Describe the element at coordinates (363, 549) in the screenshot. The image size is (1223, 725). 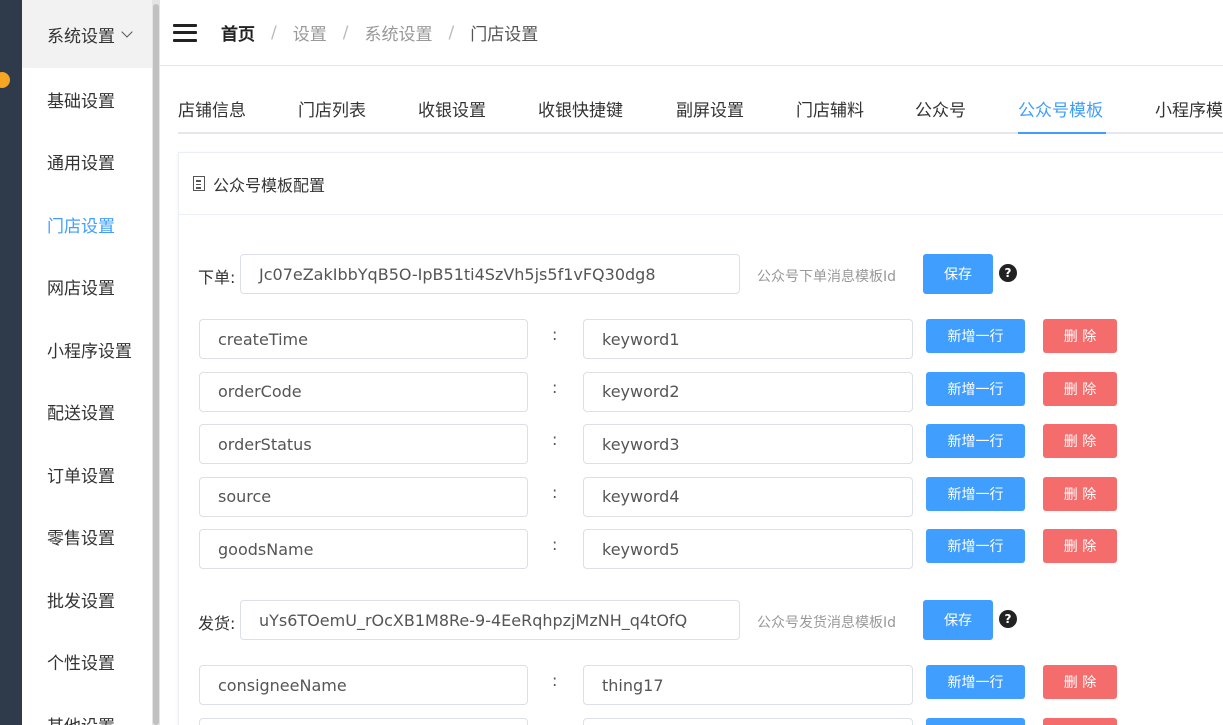
I see `field-key-input: goodsName` at that location.